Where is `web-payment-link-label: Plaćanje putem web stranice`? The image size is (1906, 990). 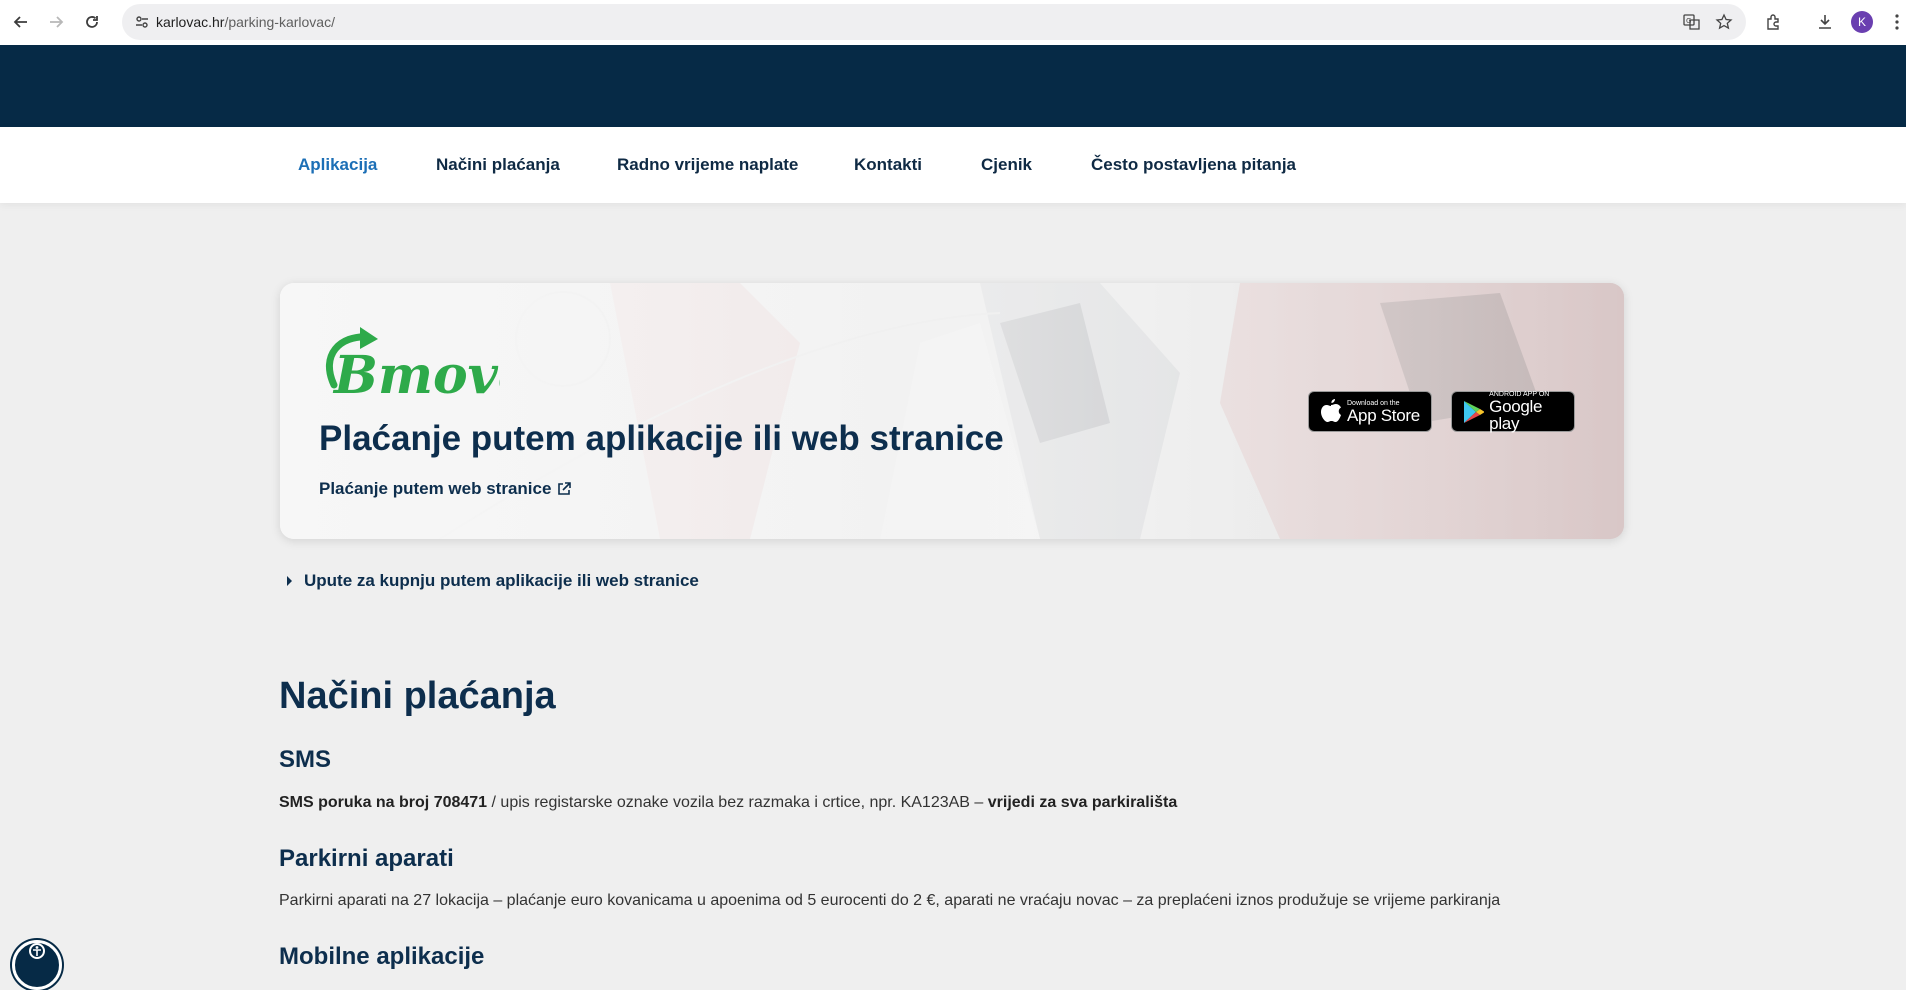 web-payment-link-label: Plaćanje putem web stranice is located at coordinates (435, 488).